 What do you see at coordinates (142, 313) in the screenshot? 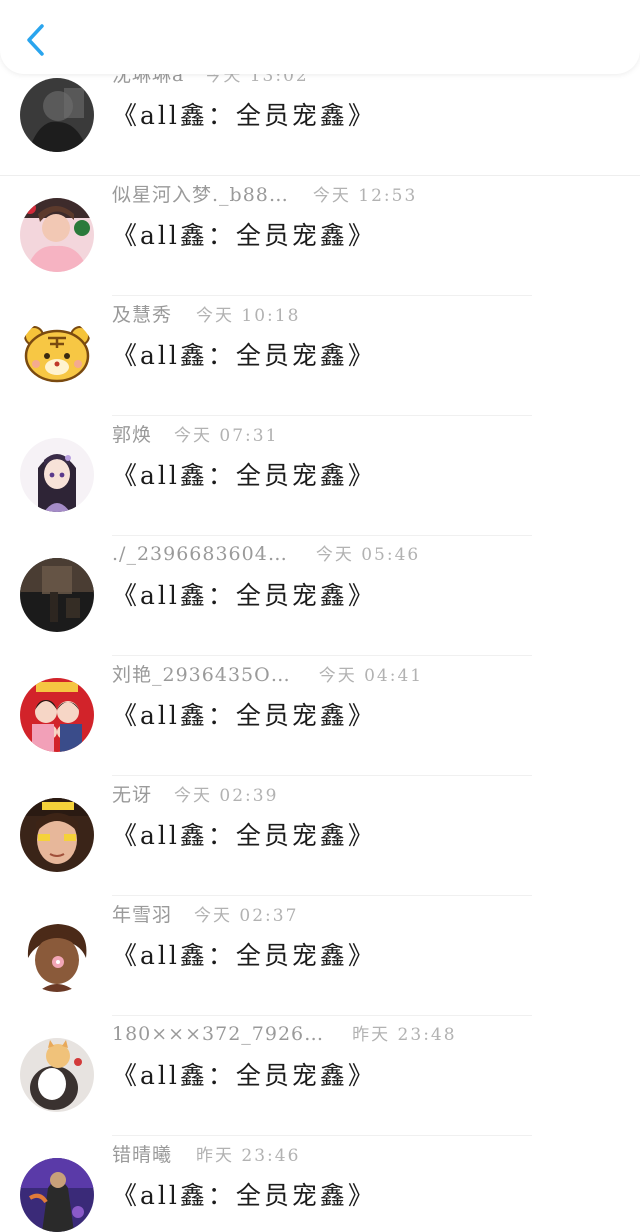
I see `user-name: 及慧秀` at bounding box center [142, 313].